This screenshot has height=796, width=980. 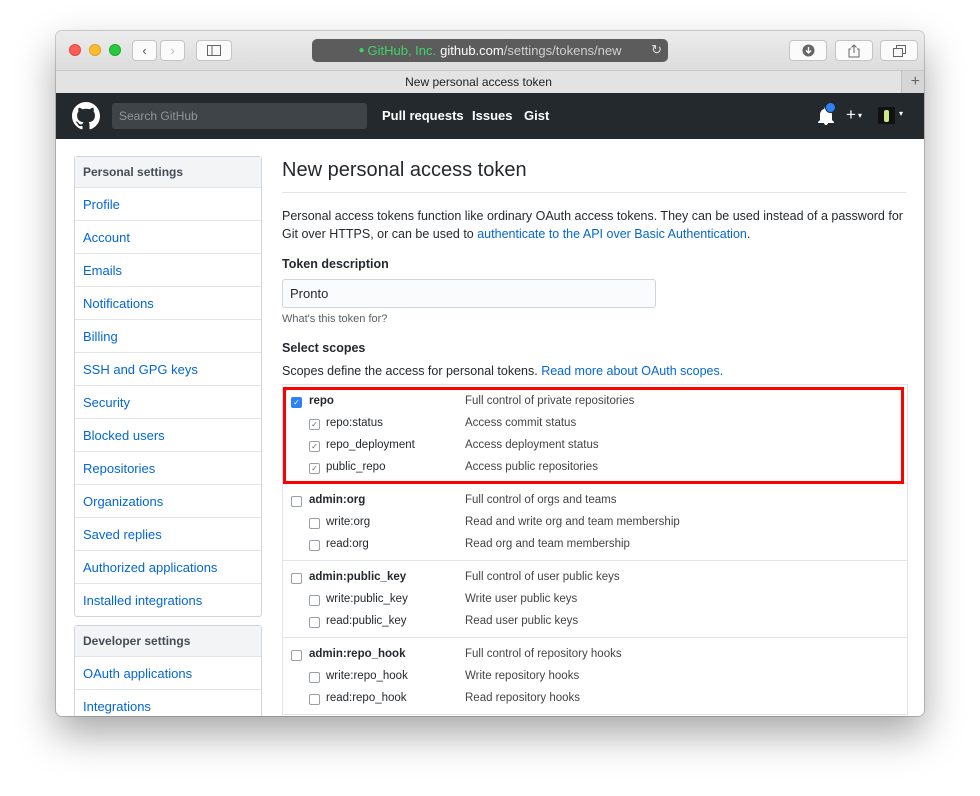 I want to click on scope-description: Full control of private repositories, so click(x=550, y=401).